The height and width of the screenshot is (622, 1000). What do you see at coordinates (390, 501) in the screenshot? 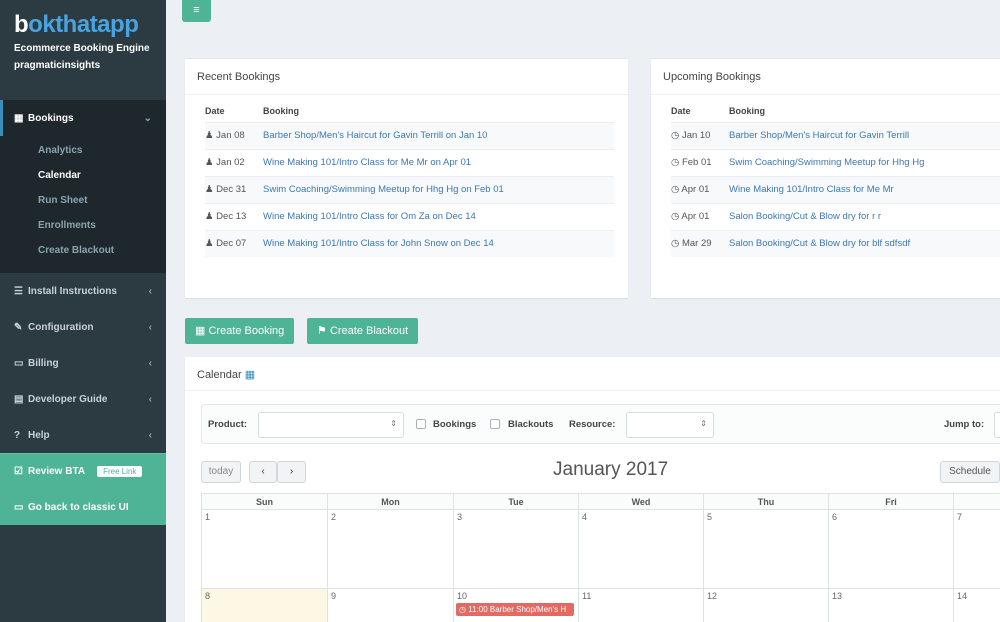
I see `day-header: Mon` at bounding box center [390, 501].